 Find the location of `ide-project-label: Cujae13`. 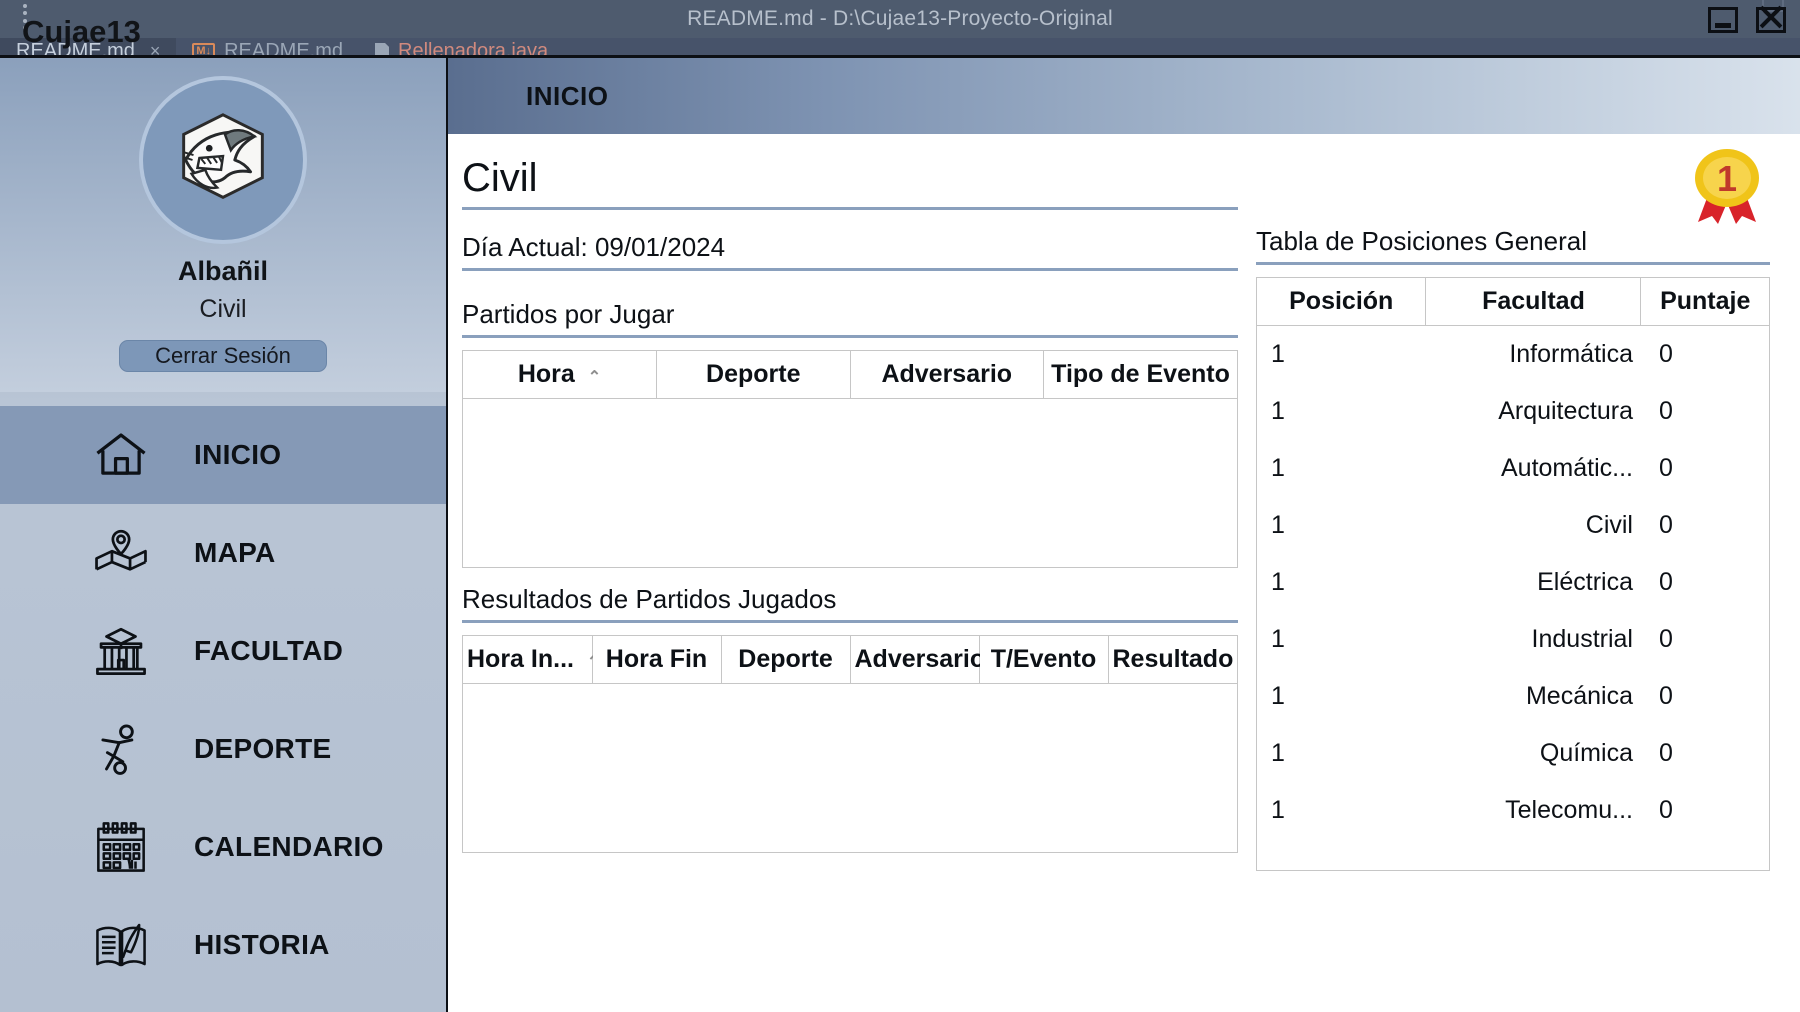

ide-project-label: Cujae13 is located at coordinates (81, 31).